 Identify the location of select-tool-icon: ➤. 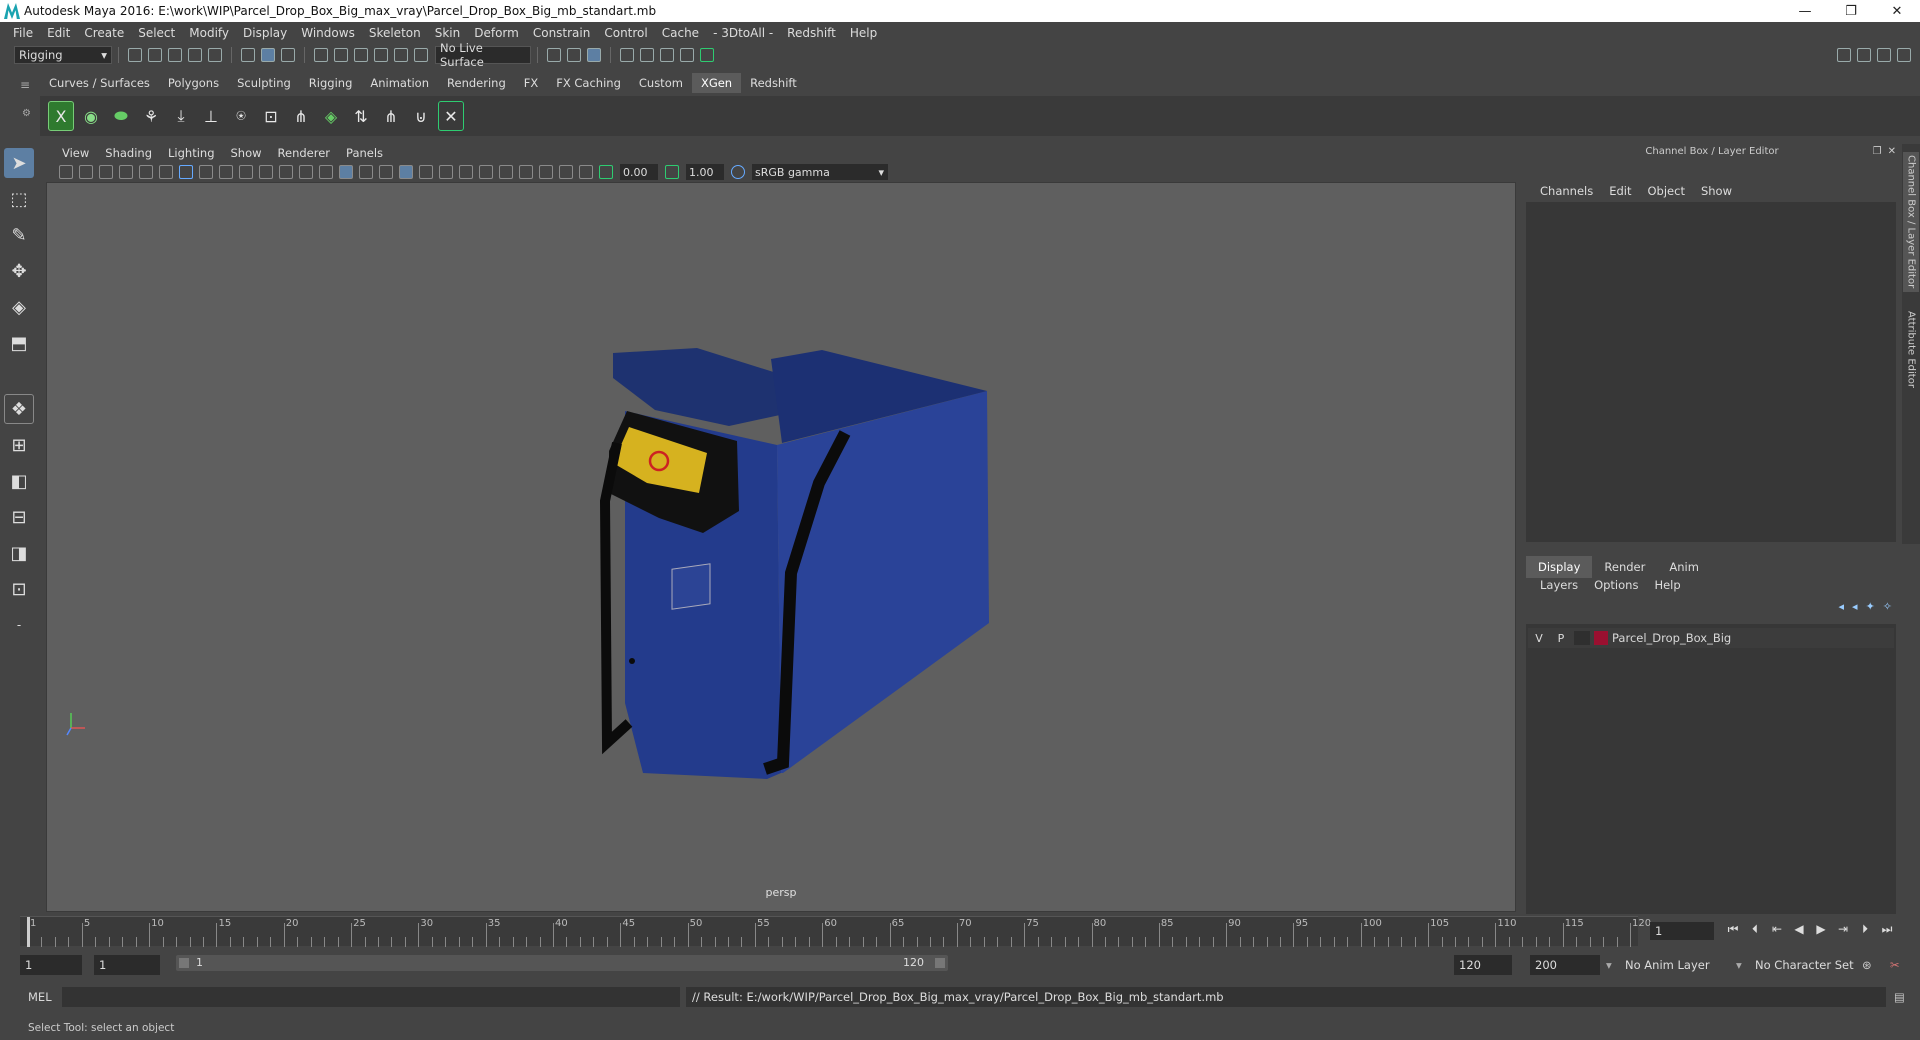
(19, 163).